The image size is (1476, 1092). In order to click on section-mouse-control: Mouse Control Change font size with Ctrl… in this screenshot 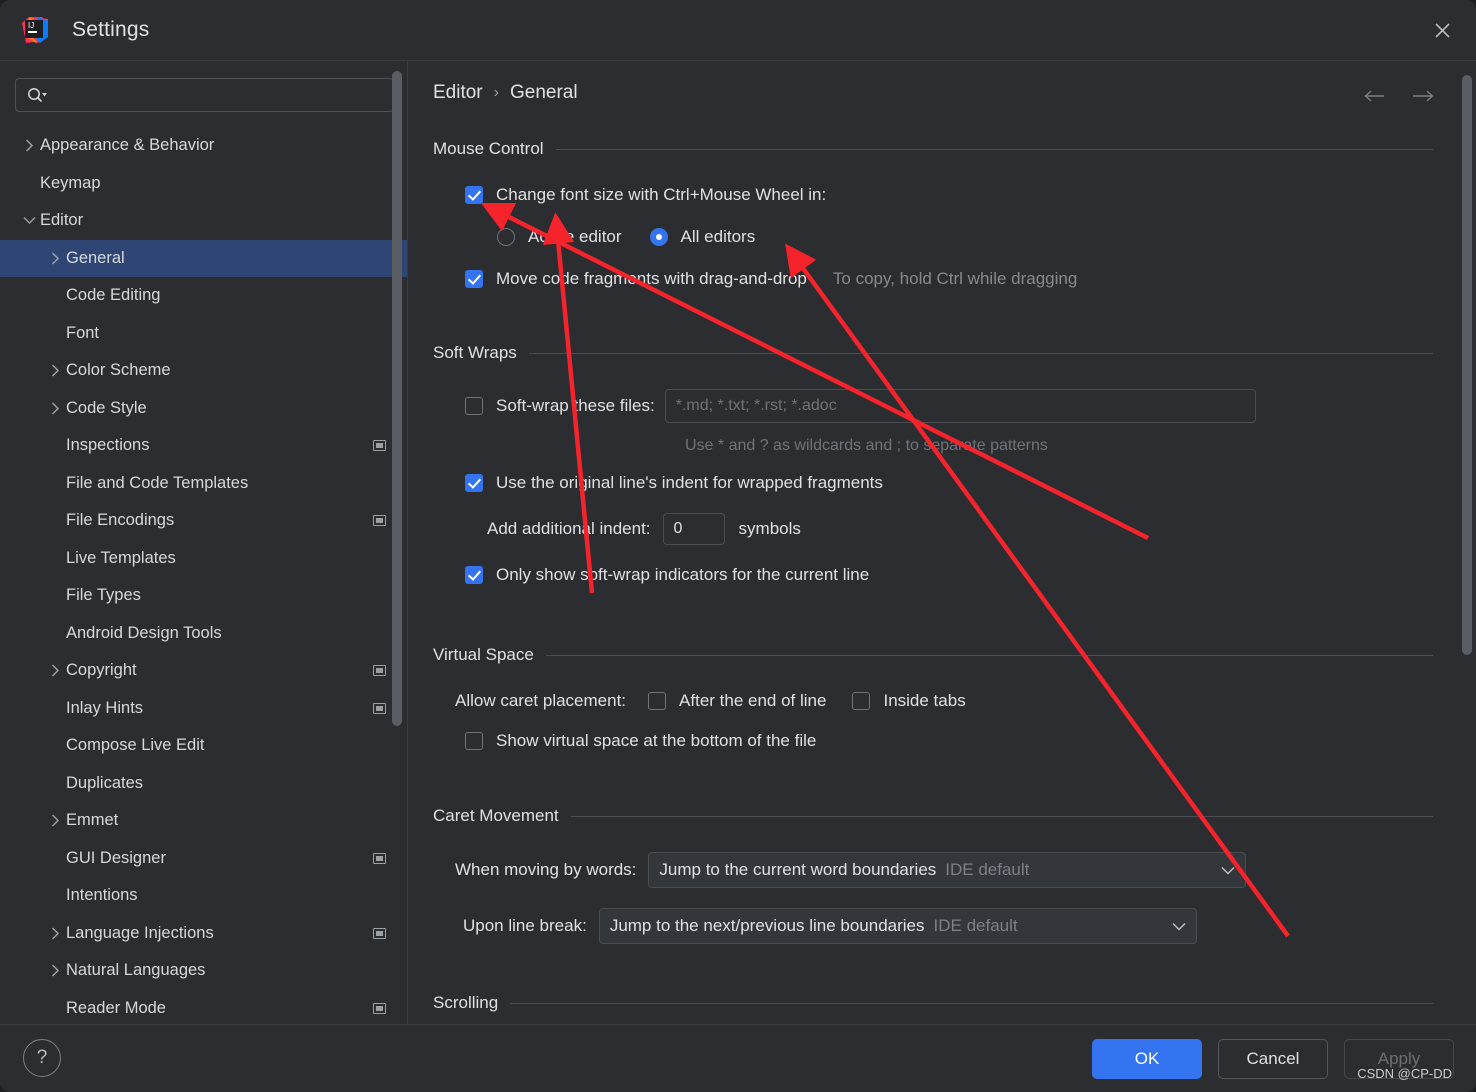, I will do `click(933, 214)`.